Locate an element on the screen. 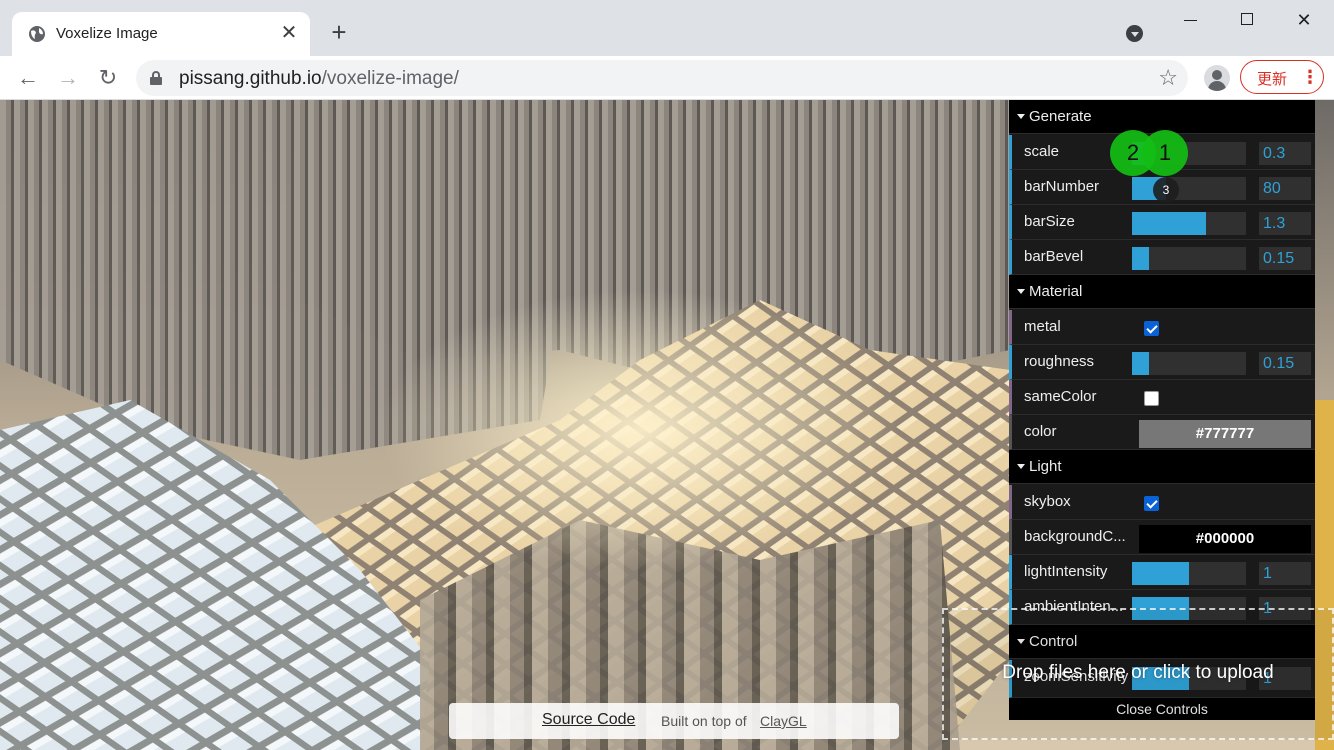 This screenshot has width=1334, height=750. control-lightintensity: lightIntensity 1 is located at coordinates (1162, 572).